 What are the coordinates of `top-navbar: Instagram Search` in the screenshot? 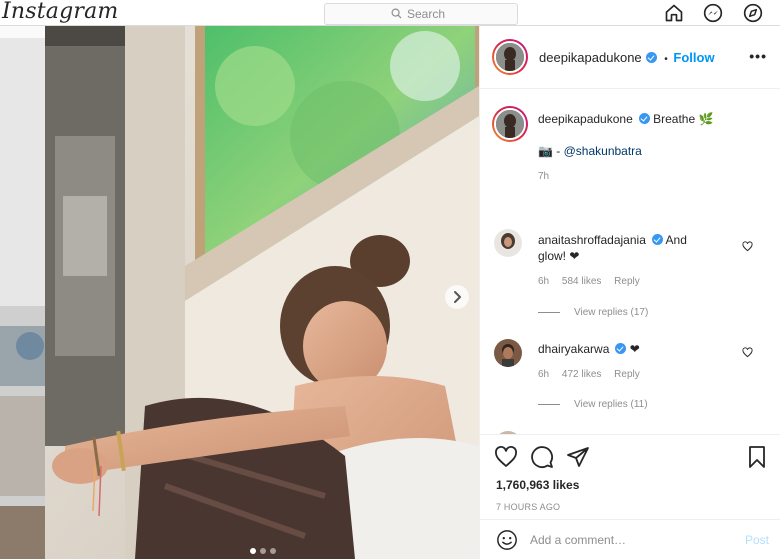 It's located at (390, 13).